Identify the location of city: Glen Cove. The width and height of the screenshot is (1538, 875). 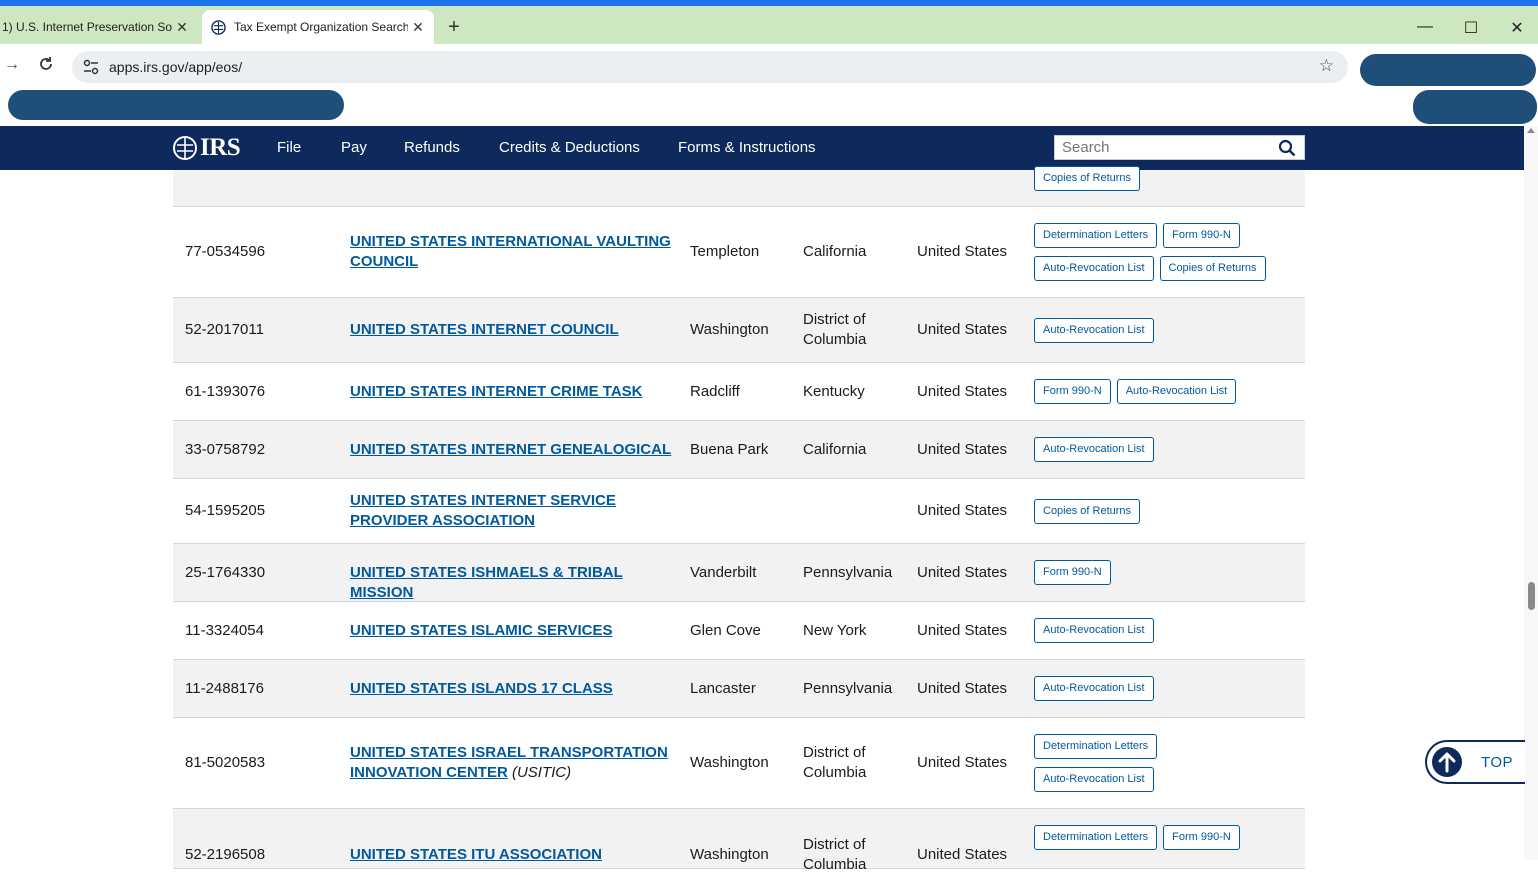
(725, 630).